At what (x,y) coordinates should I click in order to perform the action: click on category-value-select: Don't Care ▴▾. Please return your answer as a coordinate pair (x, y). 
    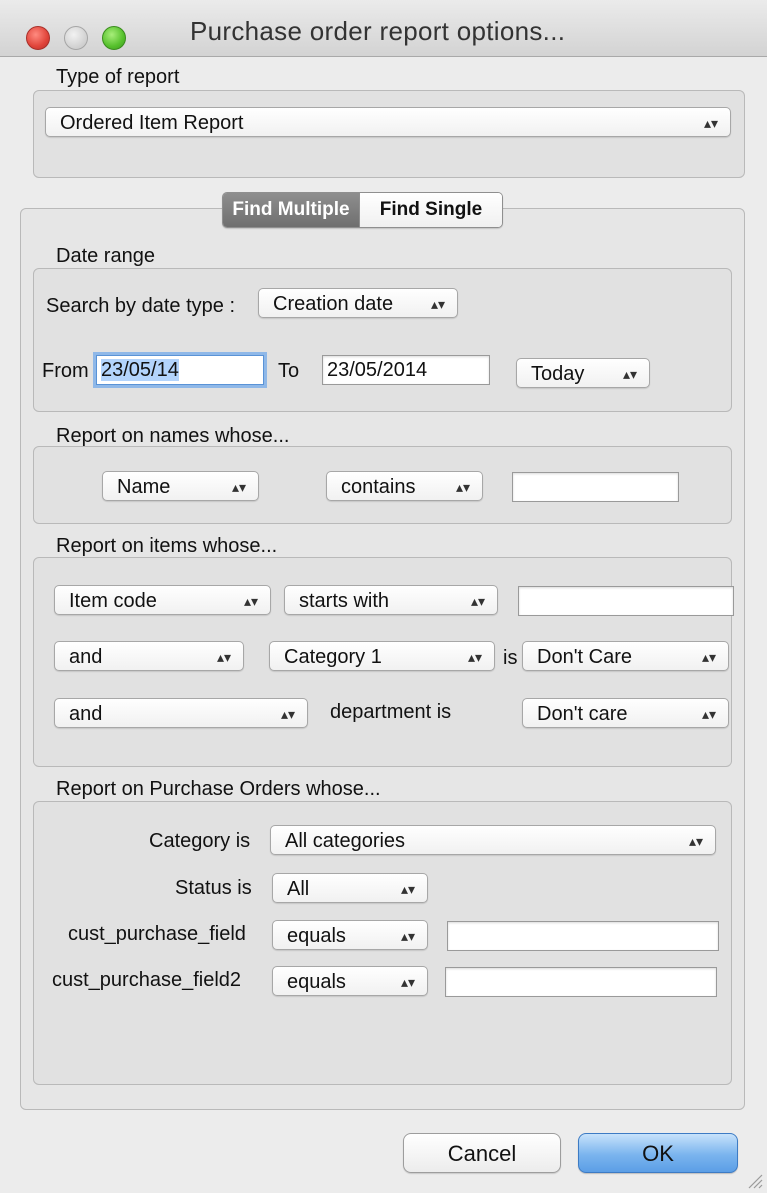
    Looking at the image, I should click on (625, 656).